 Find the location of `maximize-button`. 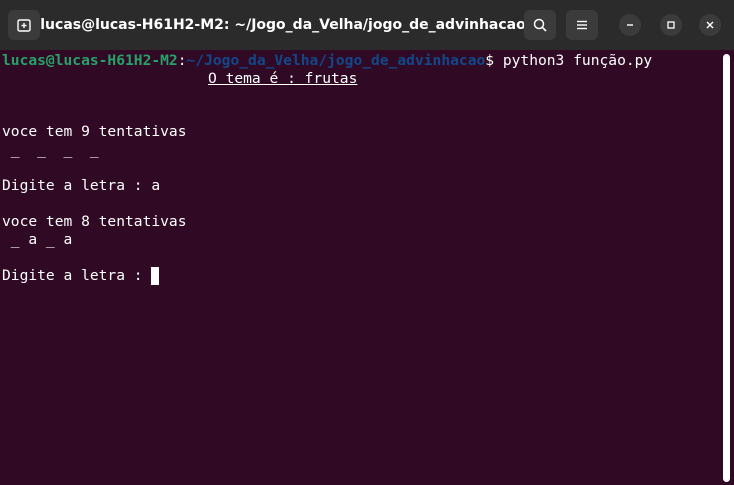

maximize-button is located at coordinates (671, 25).